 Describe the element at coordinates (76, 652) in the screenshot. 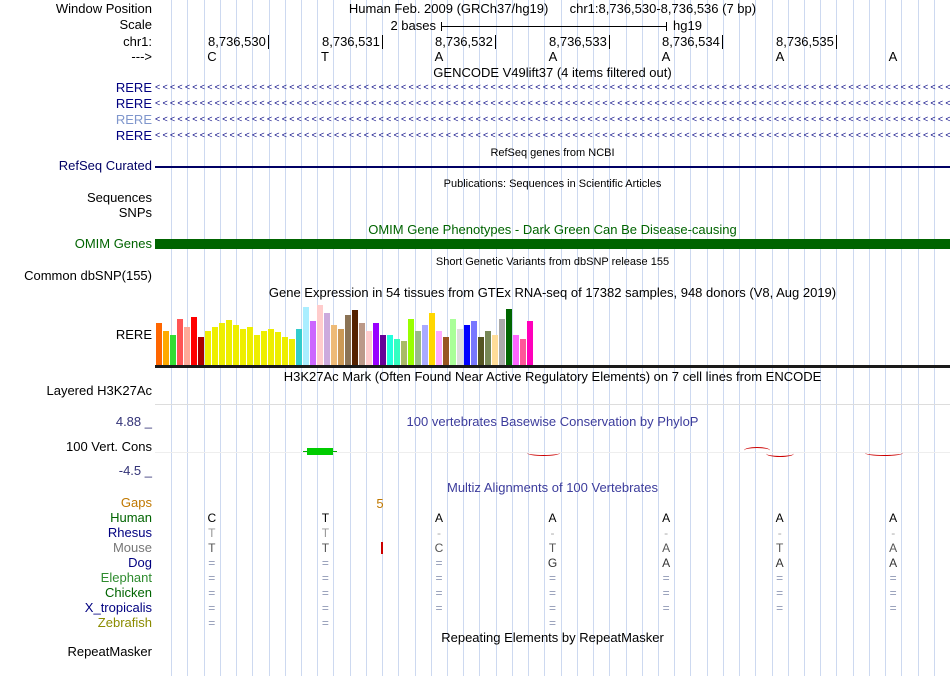

I see `repeatmasker-track-label: RepeatMasker` at that location.